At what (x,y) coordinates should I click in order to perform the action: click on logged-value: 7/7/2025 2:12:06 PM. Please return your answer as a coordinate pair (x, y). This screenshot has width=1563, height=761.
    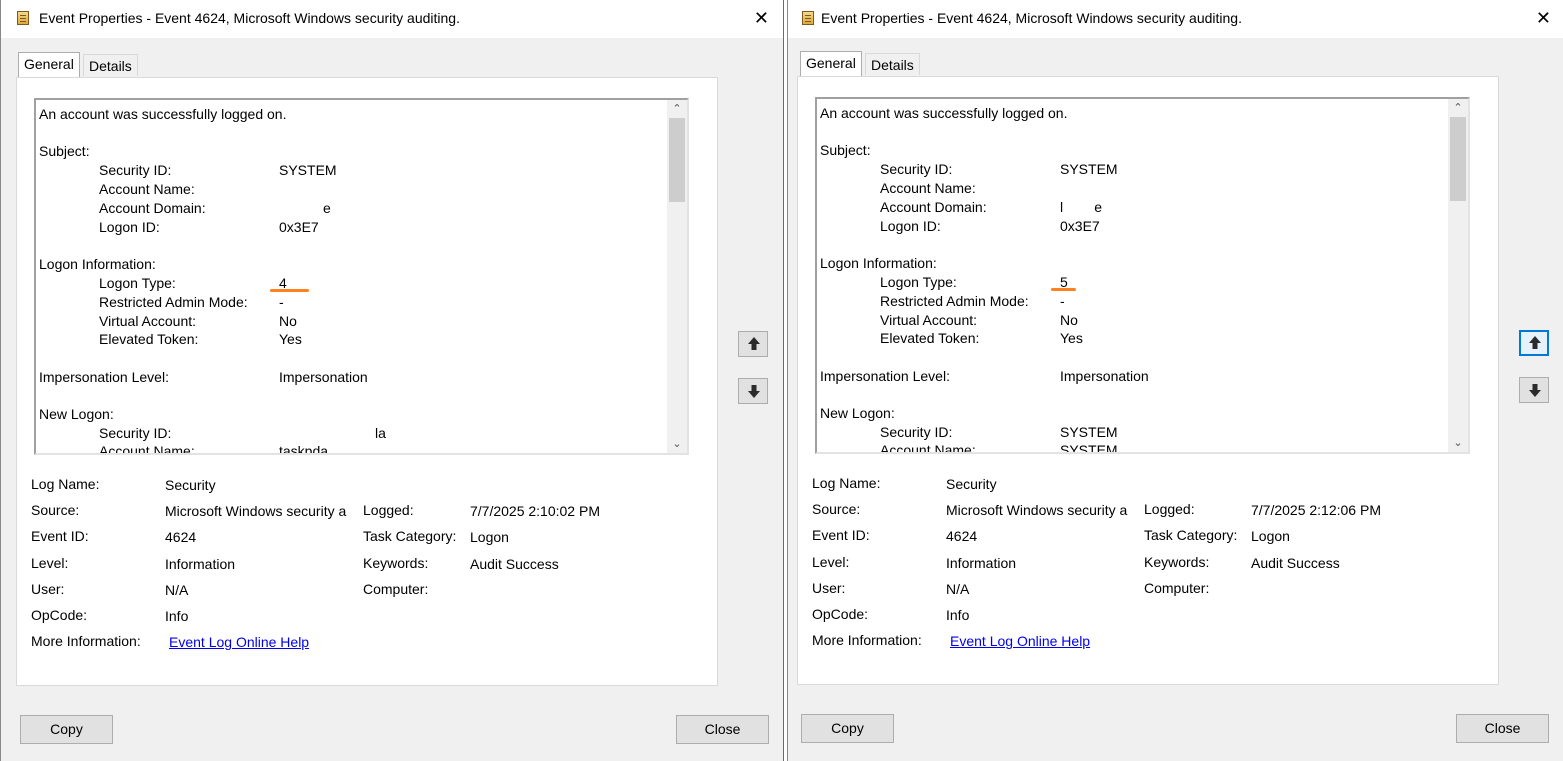
    Looking at the image, I should click on (1316, 510).